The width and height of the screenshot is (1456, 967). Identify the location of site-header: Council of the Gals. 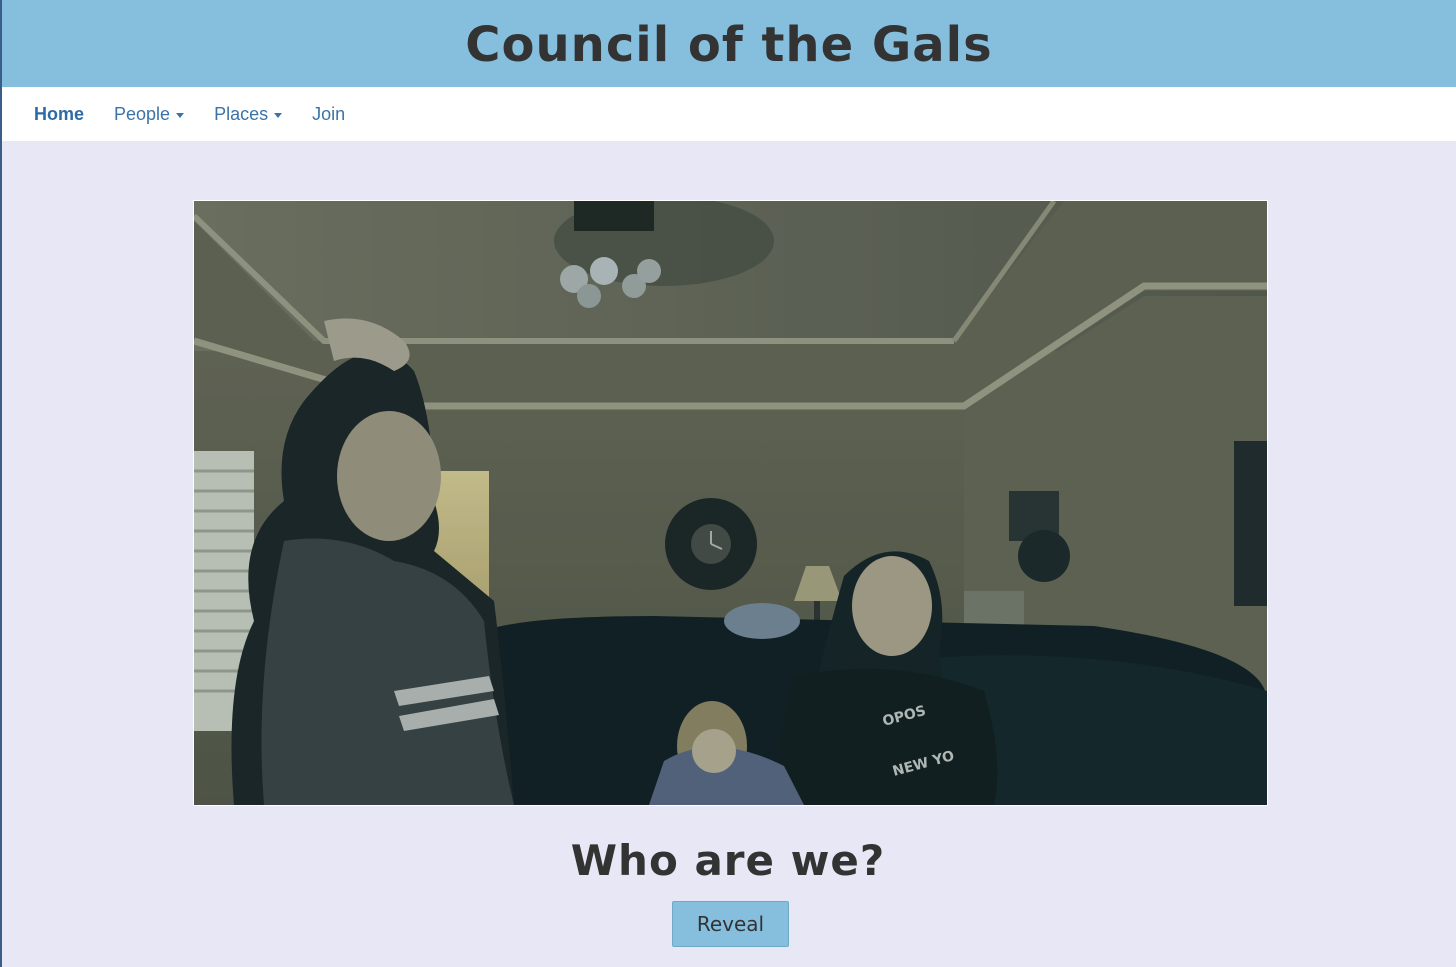
(729, 43).